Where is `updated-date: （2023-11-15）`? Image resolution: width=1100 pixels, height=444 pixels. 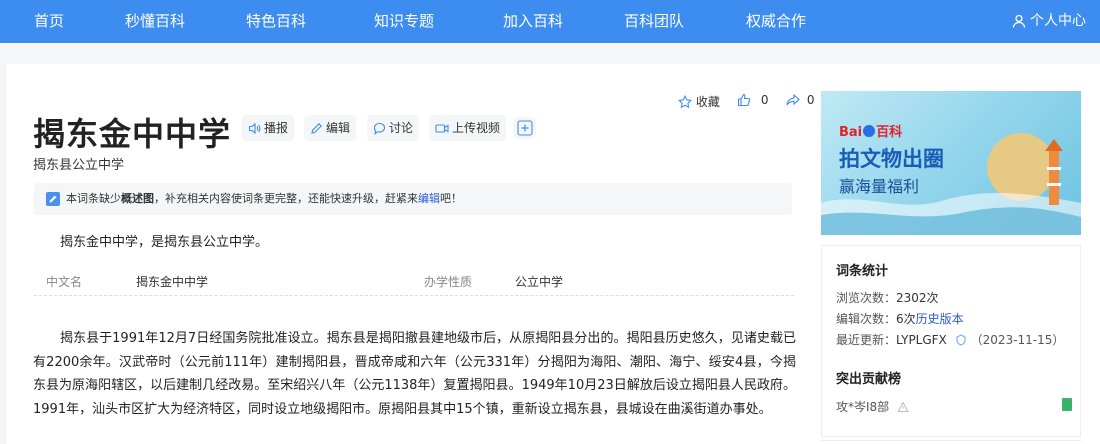 updated-date: （2023-11-15） is located at coordinates (1017, 340).